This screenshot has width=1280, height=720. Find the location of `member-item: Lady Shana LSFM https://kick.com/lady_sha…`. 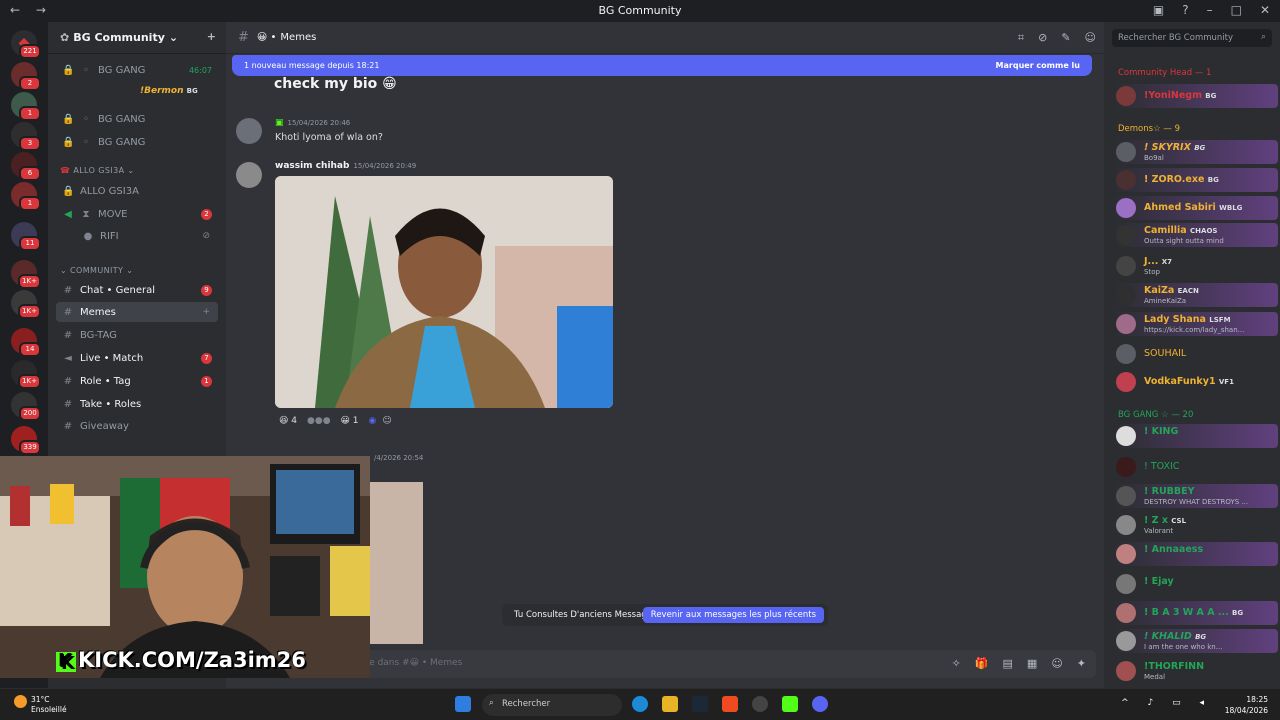

member-item: Lady Shana LSFM https://kick.com/lady_sha… is located at coordinates (1195, 324).